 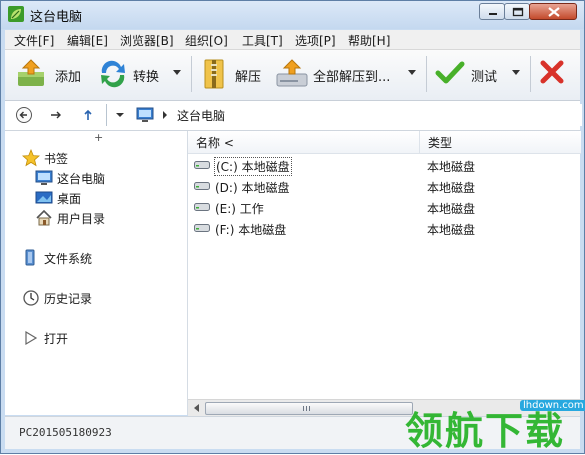 I want to click on table-row: (E:) 工作 本地磁盘, so click(x=384, y=207).